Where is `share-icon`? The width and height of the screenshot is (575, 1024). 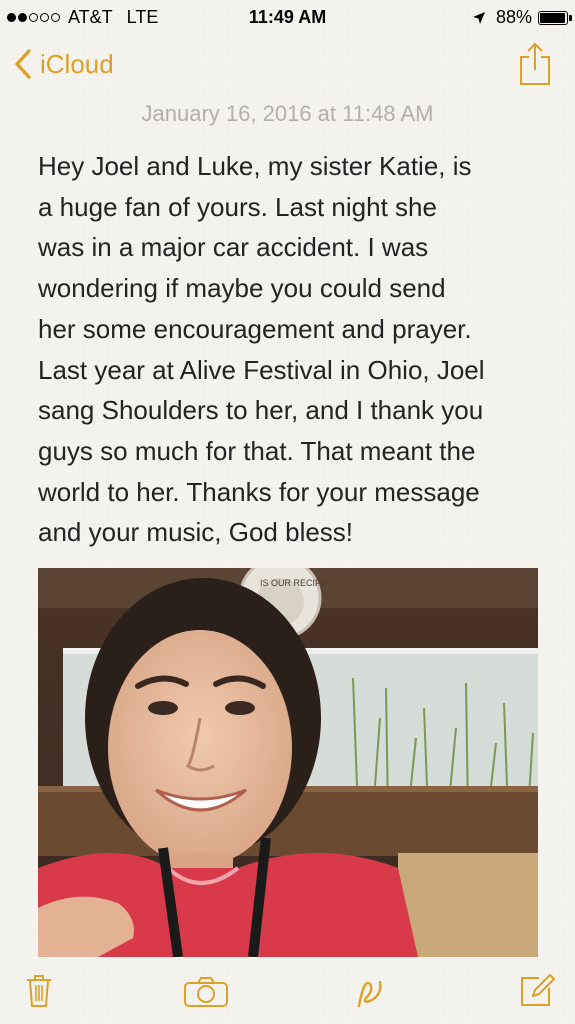
share-icon is located at coordinates (535, 64).